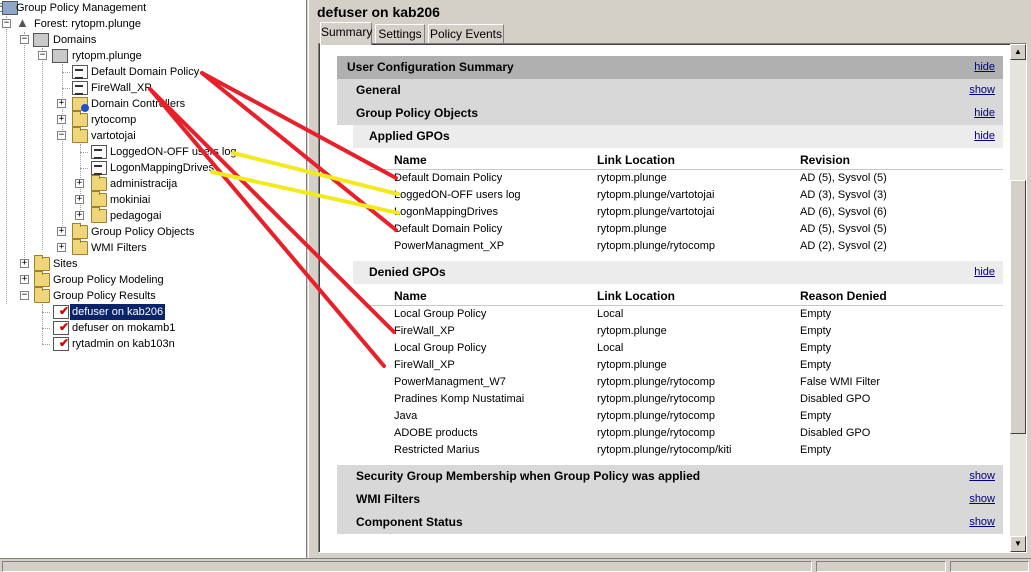 The image size is (1031, 572). I want to click on tree-loggedon: LoggedON-OFF users log, so click(153, 152).